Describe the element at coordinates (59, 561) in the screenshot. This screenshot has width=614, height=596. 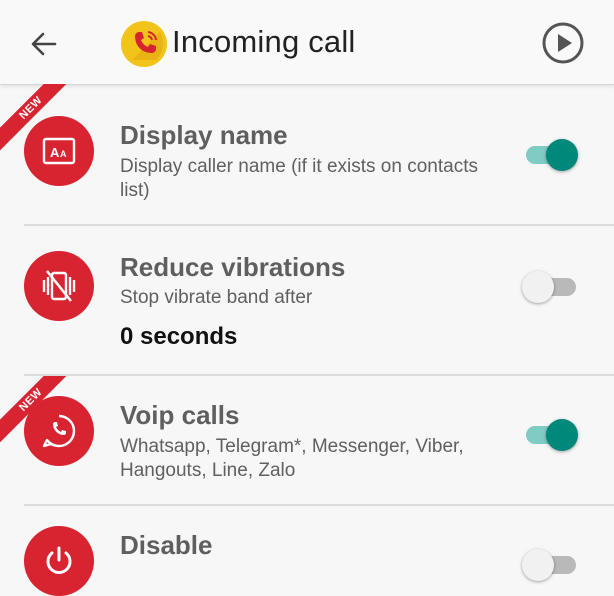
I see `power-icon` at that location.